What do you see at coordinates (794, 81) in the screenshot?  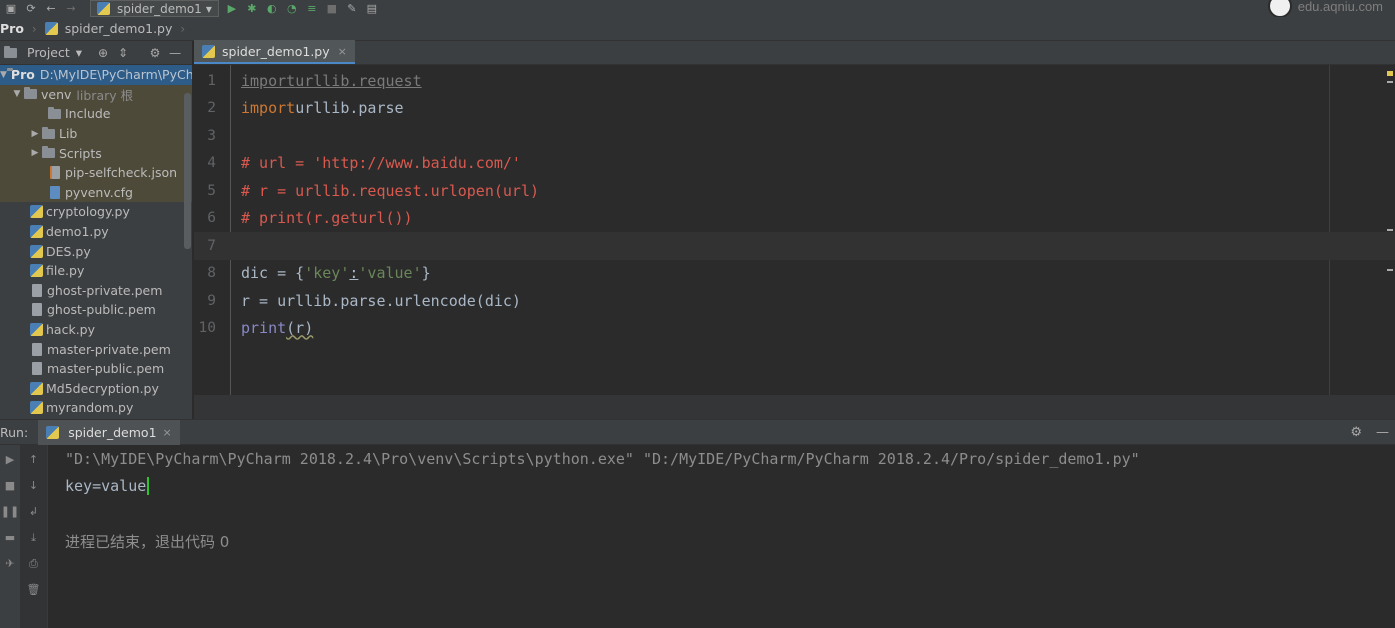 I see `code-line: 1 import urllib.request` at bounding box center [794, 81].